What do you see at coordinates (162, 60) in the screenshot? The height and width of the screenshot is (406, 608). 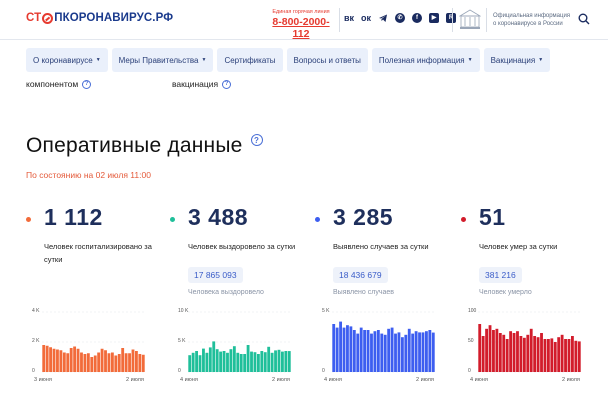 I see `nav-item-measures: Меры Правительства ▼` at bounding box center [162, 60].